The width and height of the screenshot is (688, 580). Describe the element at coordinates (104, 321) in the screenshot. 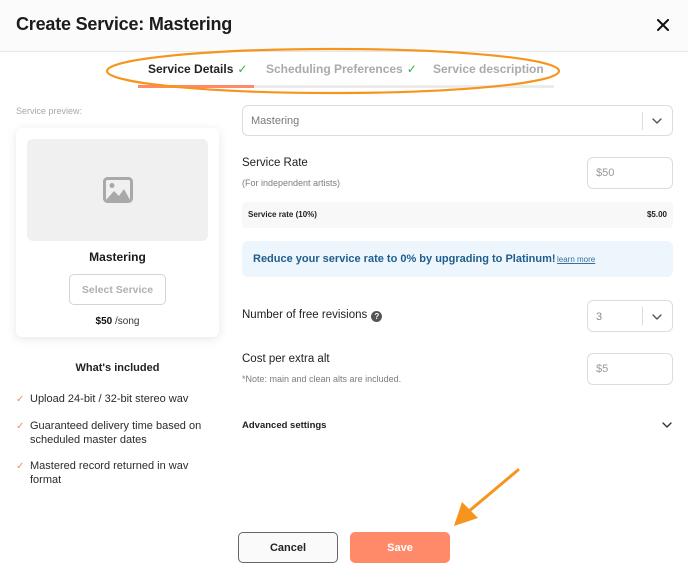

I see `price-amount: $50` at that location.